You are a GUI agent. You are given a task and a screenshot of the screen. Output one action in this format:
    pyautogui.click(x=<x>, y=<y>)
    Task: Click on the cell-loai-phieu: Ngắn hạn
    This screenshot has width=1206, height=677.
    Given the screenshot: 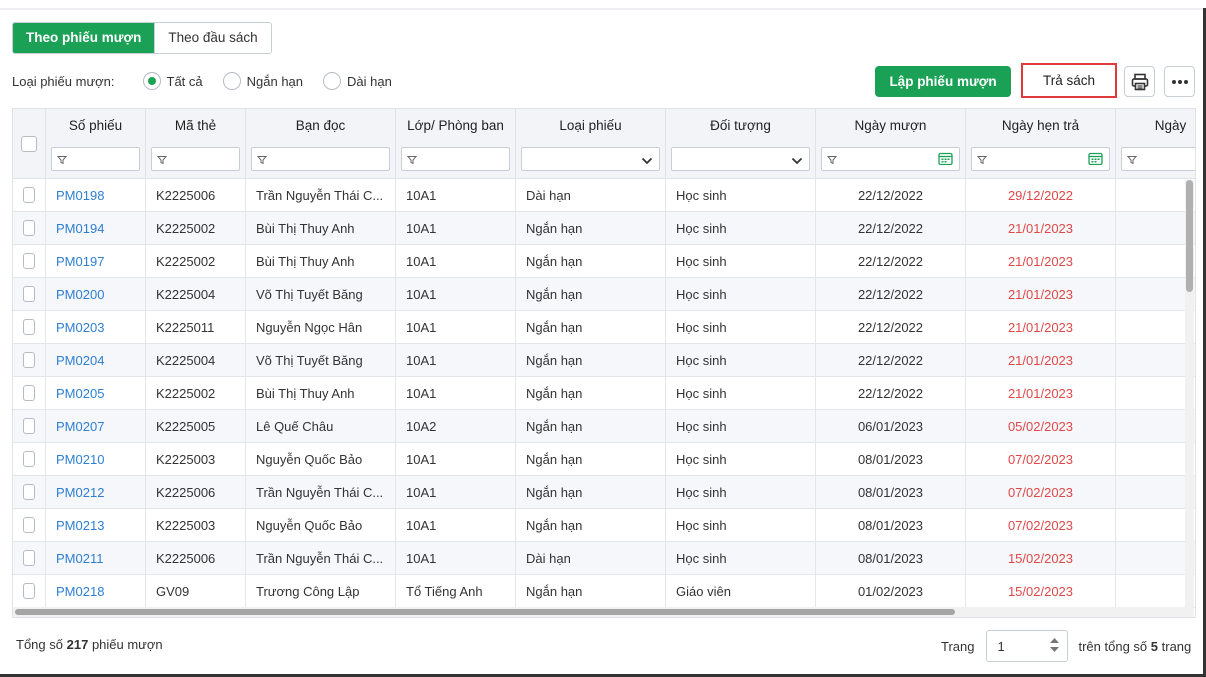 What is the action you would take?
    pyautogui.click(x=591, y=459)
    